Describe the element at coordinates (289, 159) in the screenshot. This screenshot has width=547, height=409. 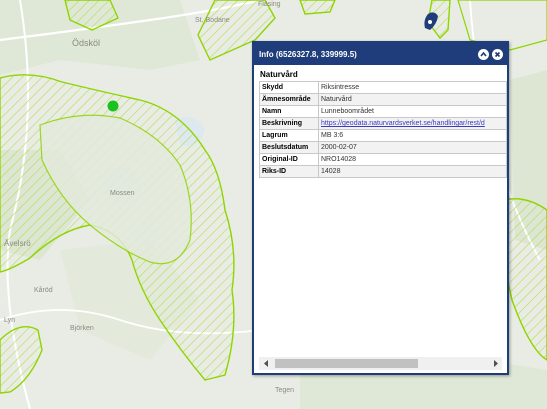
I see `attribute-key: Original-ID` at that location.